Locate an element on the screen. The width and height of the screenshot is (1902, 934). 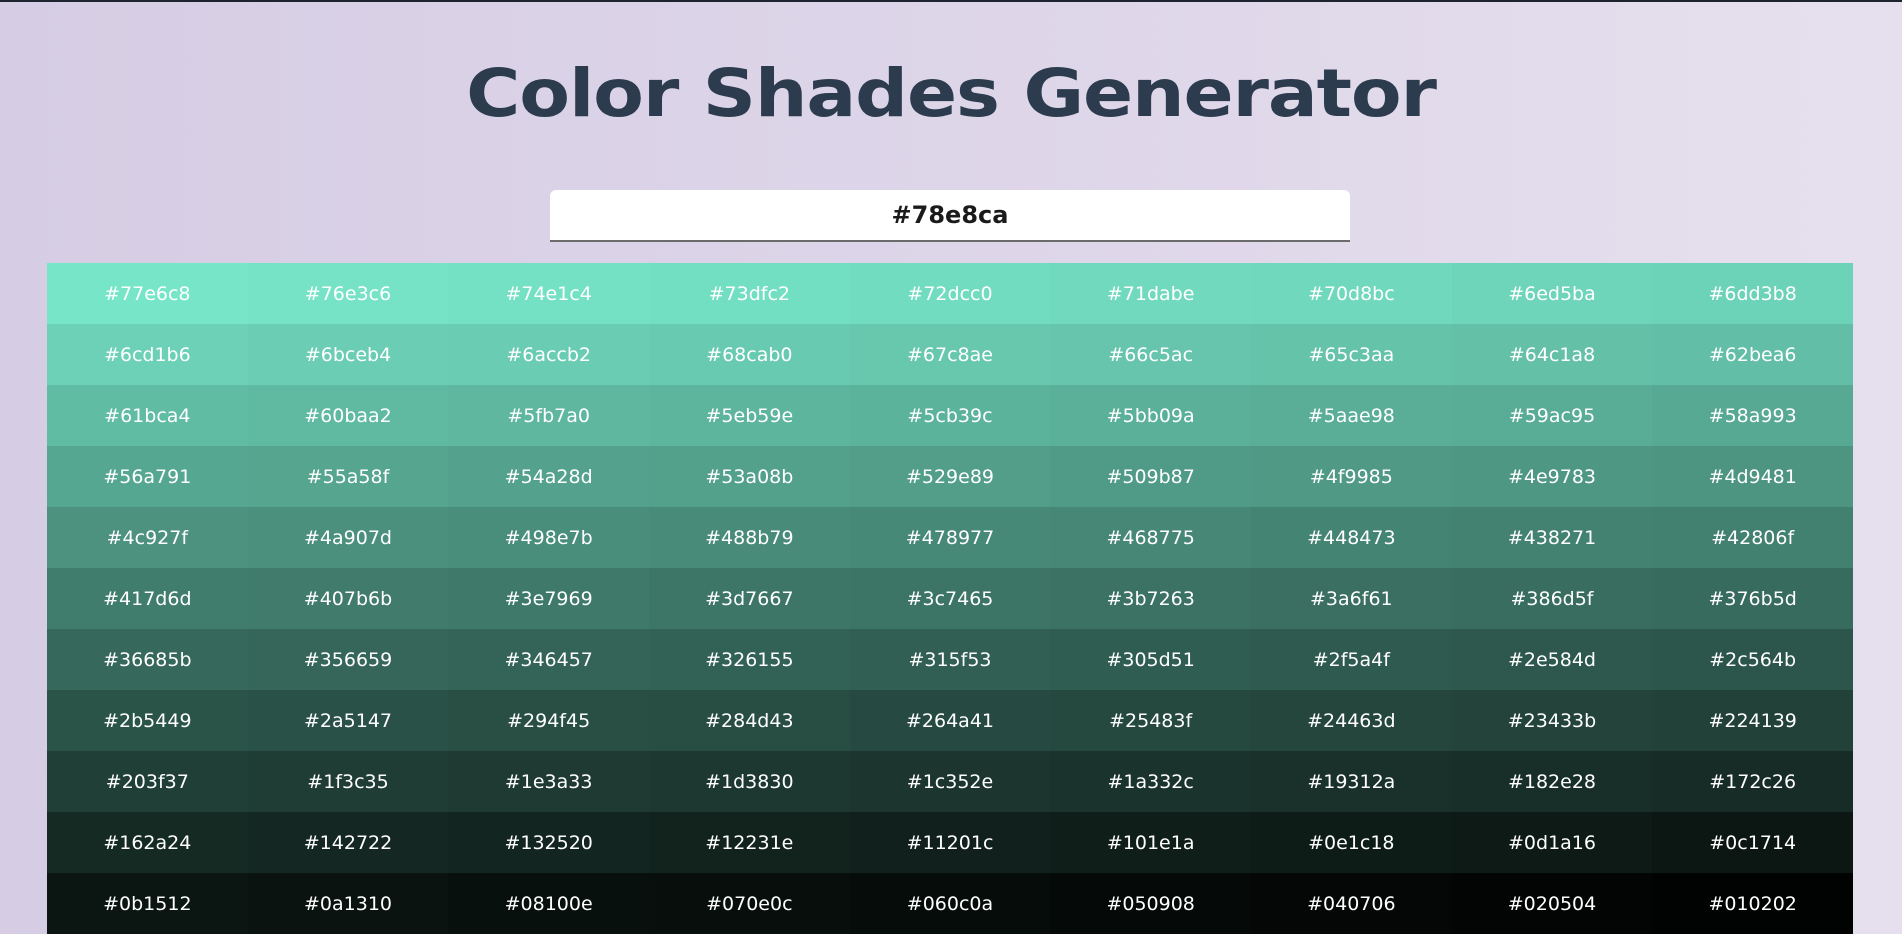
shade-swatch: #050908 is located at coordinates (1150, 903).